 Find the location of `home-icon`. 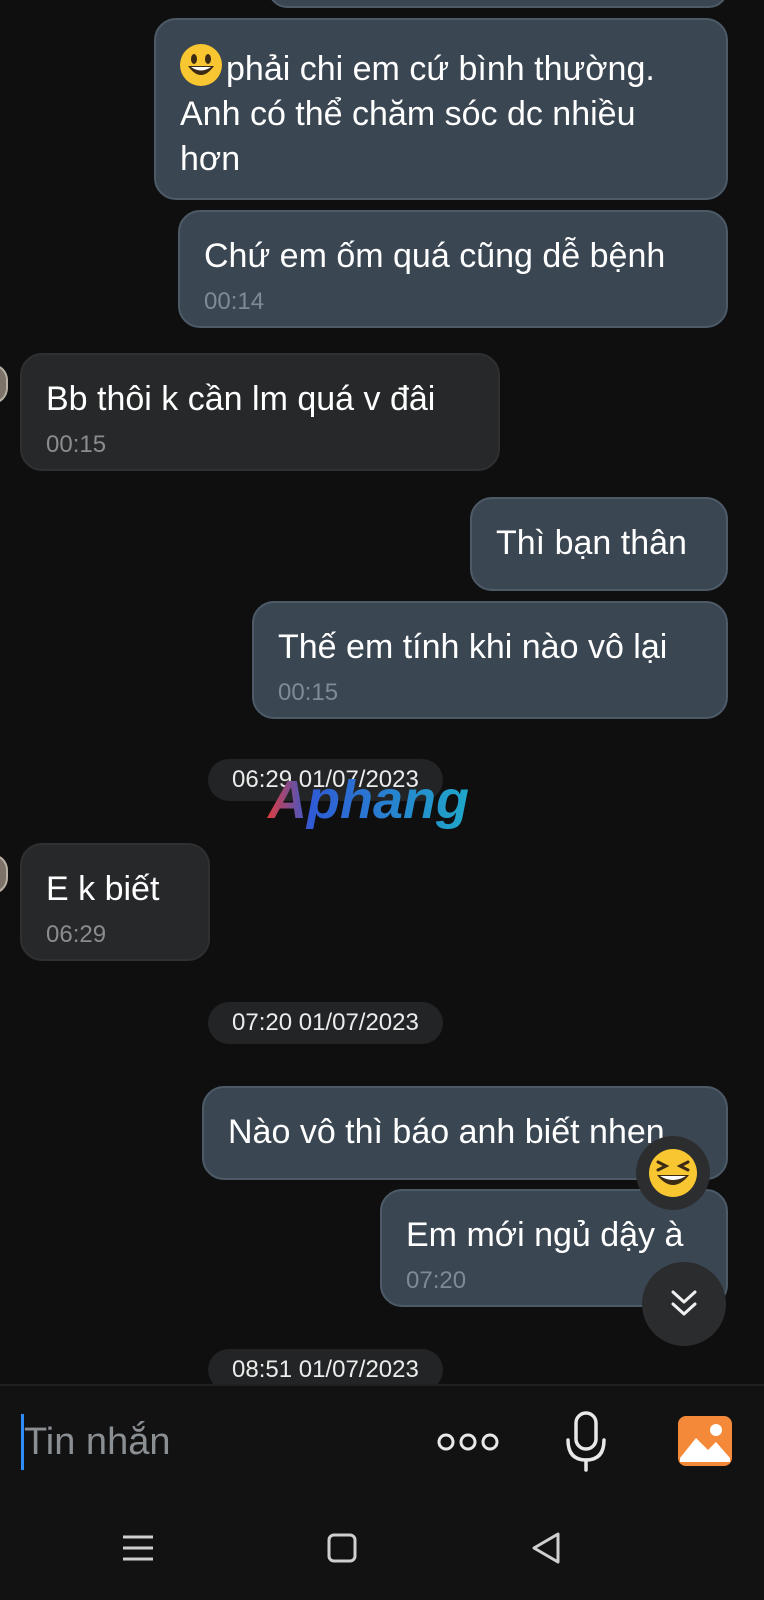

home-icon is located at coordinates (342, 1548).